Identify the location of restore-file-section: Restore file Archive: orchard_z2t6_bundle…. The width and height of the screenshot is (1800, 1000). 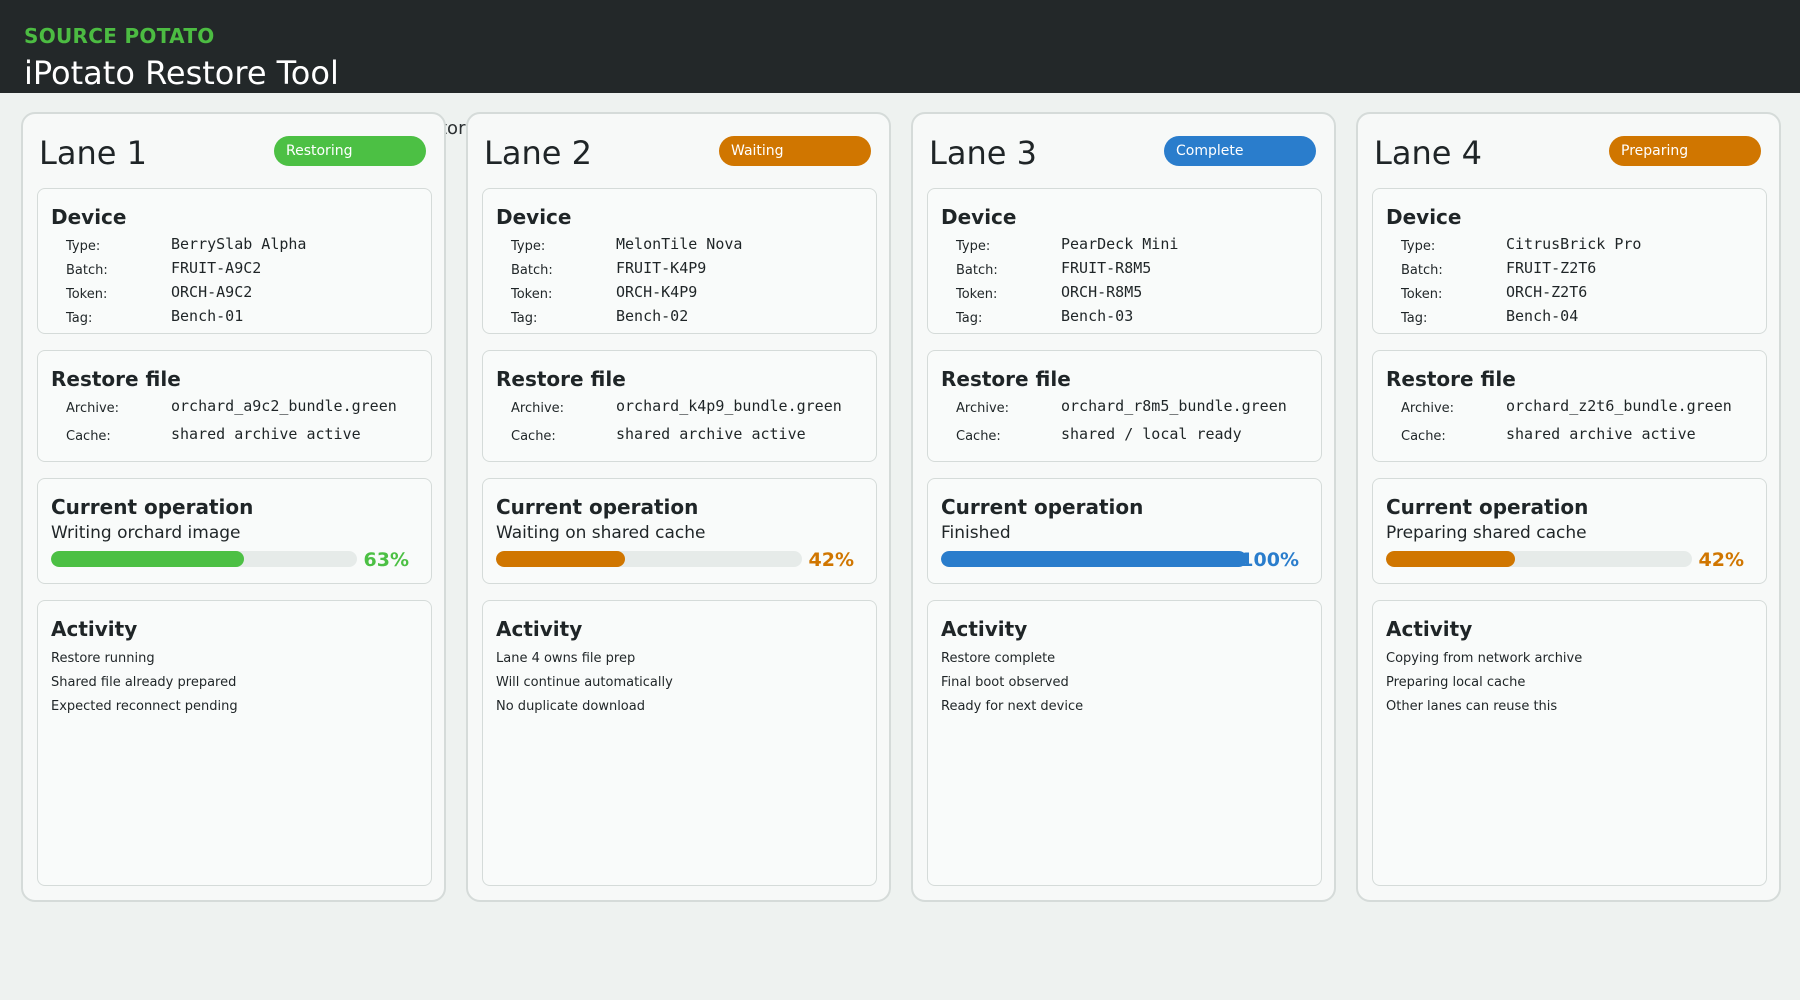
(1569, 406).